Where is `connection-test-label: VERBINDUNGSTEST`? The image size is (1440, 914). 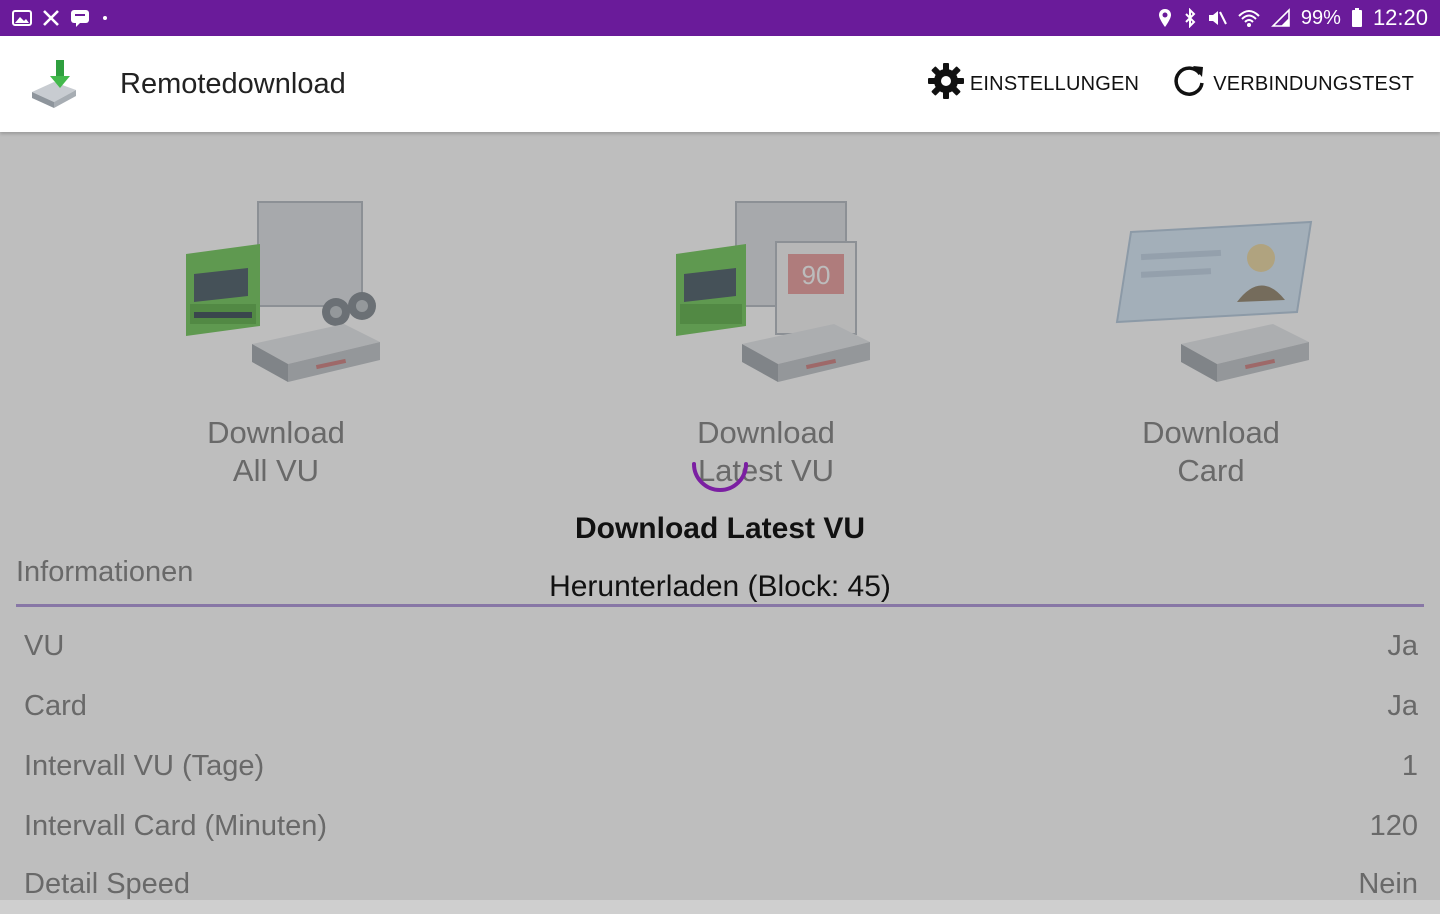
connection-test-label: VERBINDUNGSTEST is located at coordinates (1313, 83).